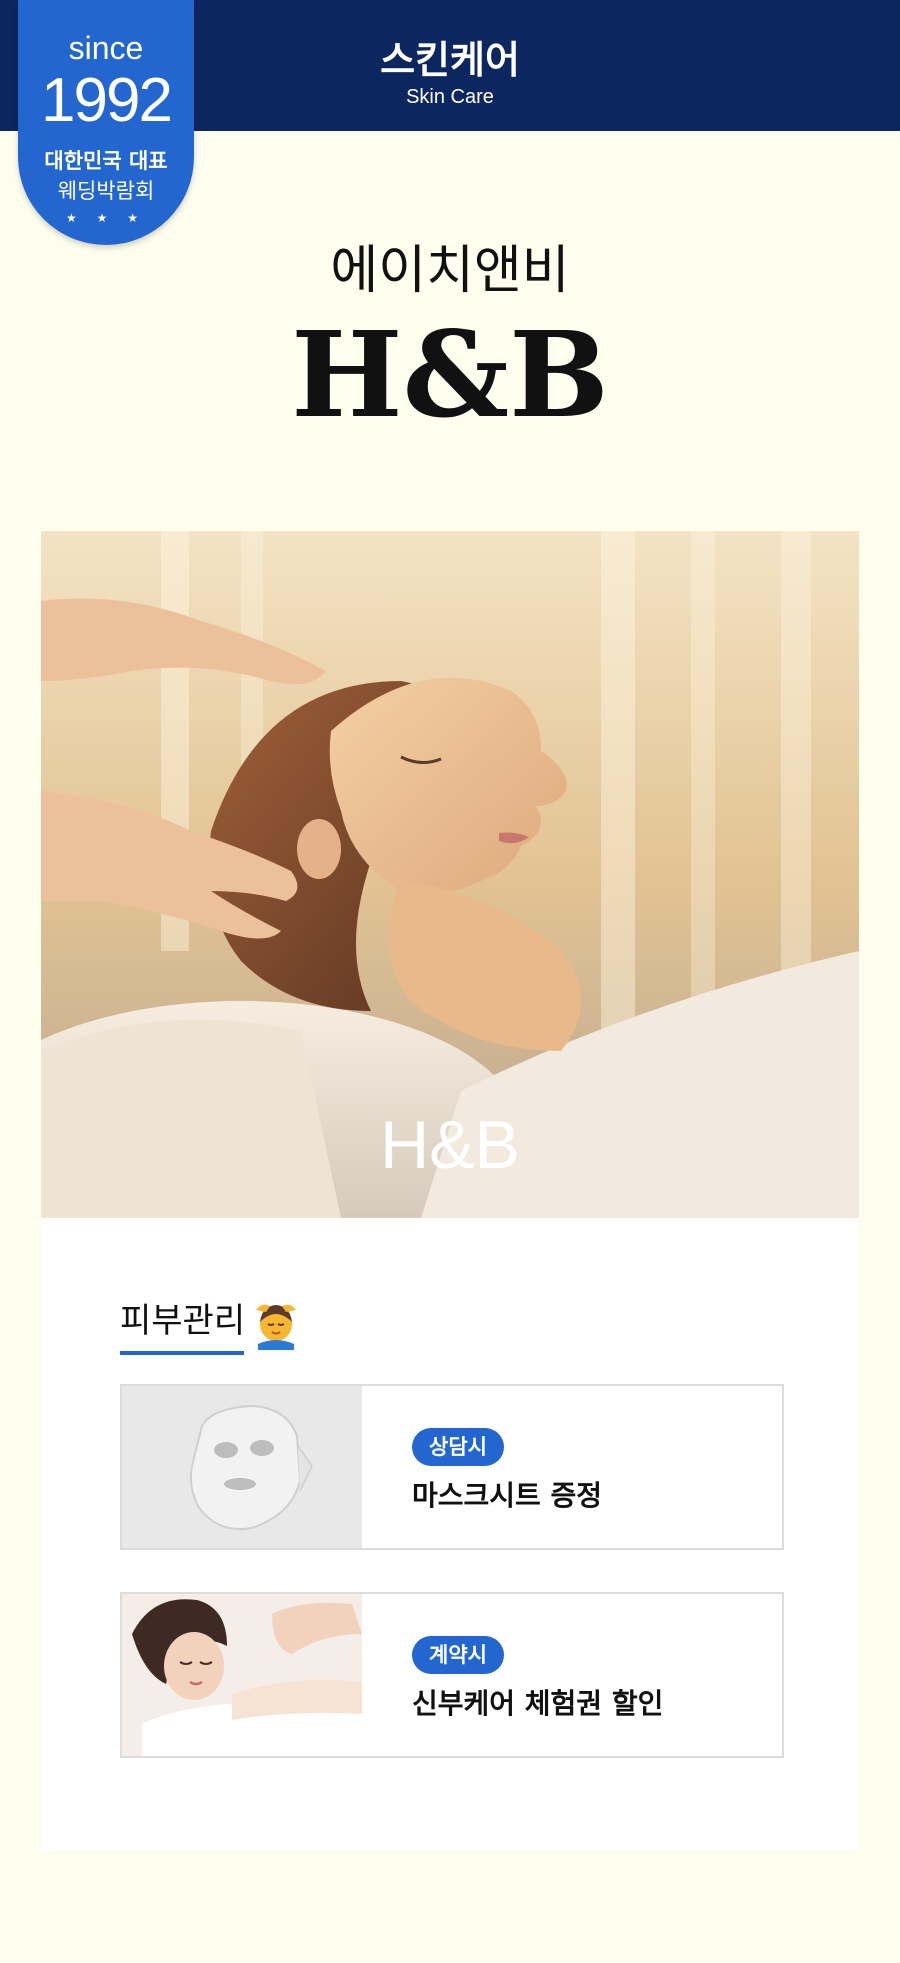 This screenshot has width=900, height=1963. What do you see at coordinates (458, 1655) in the screenshot?
I see `tag-contract: 계약시` at bounding box center [458, 1655].